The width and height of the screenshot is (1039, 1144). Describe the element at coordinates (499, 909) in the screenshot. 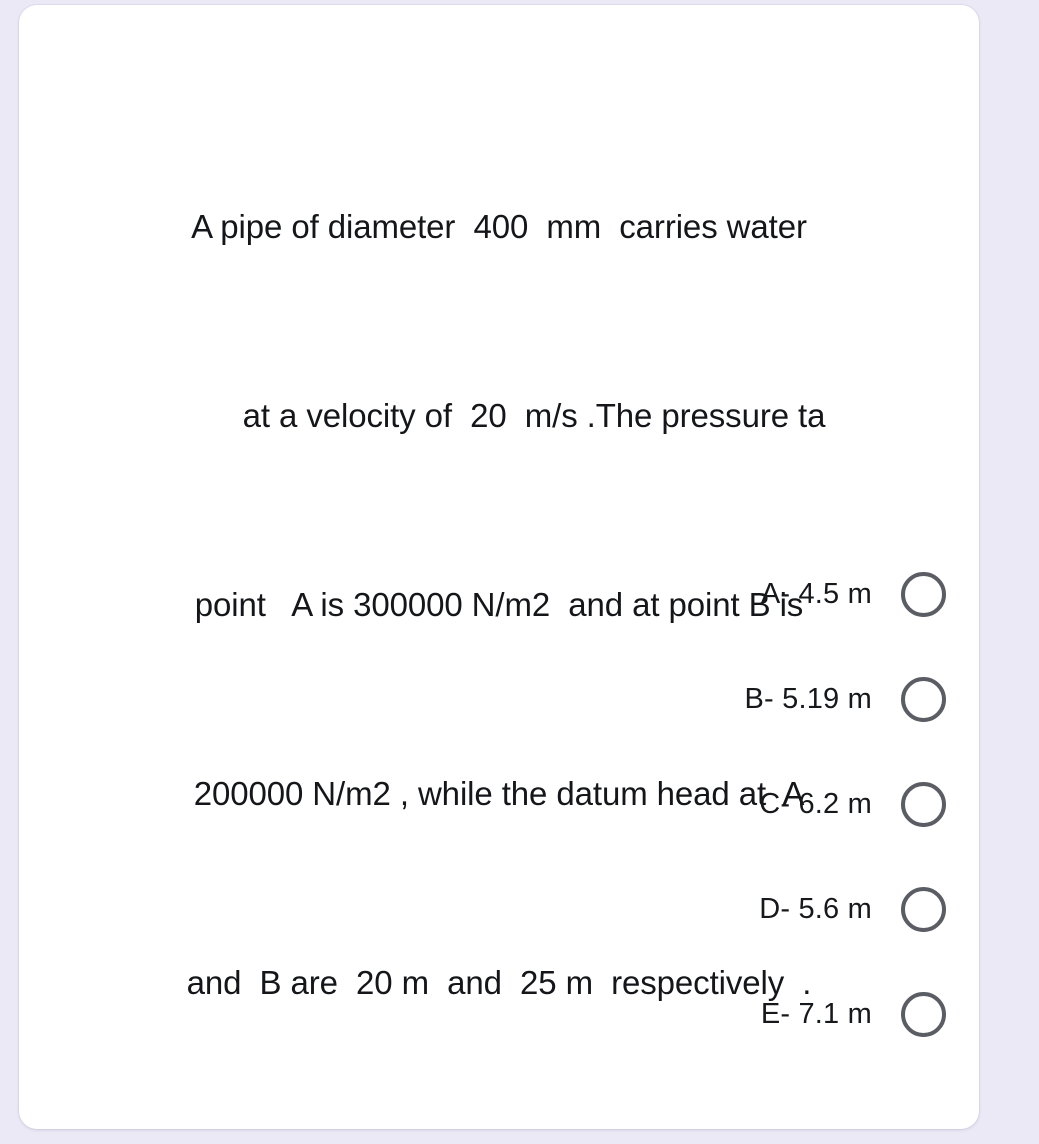

I see `option-row-d: D- 5.6 m` at that location.